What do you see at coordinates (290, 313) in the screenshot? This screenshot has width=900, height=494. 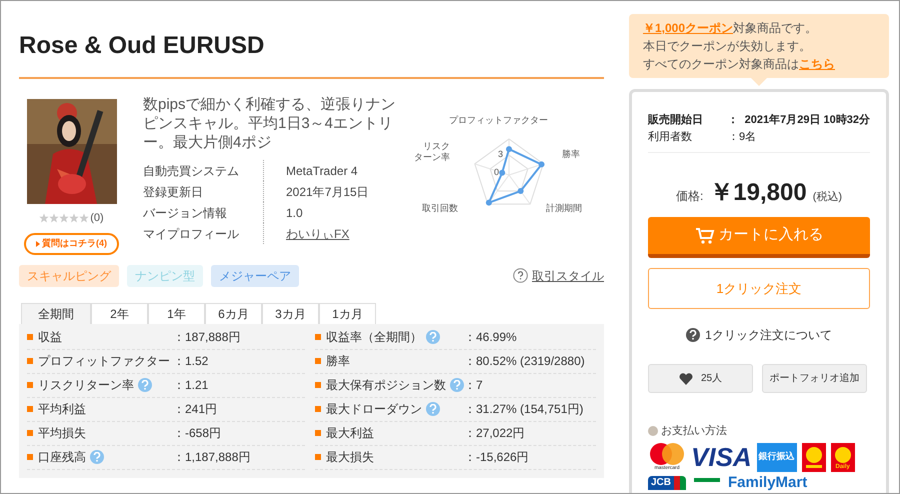 I see `period-tab: 3カ月` at bounding box center [290, 313].